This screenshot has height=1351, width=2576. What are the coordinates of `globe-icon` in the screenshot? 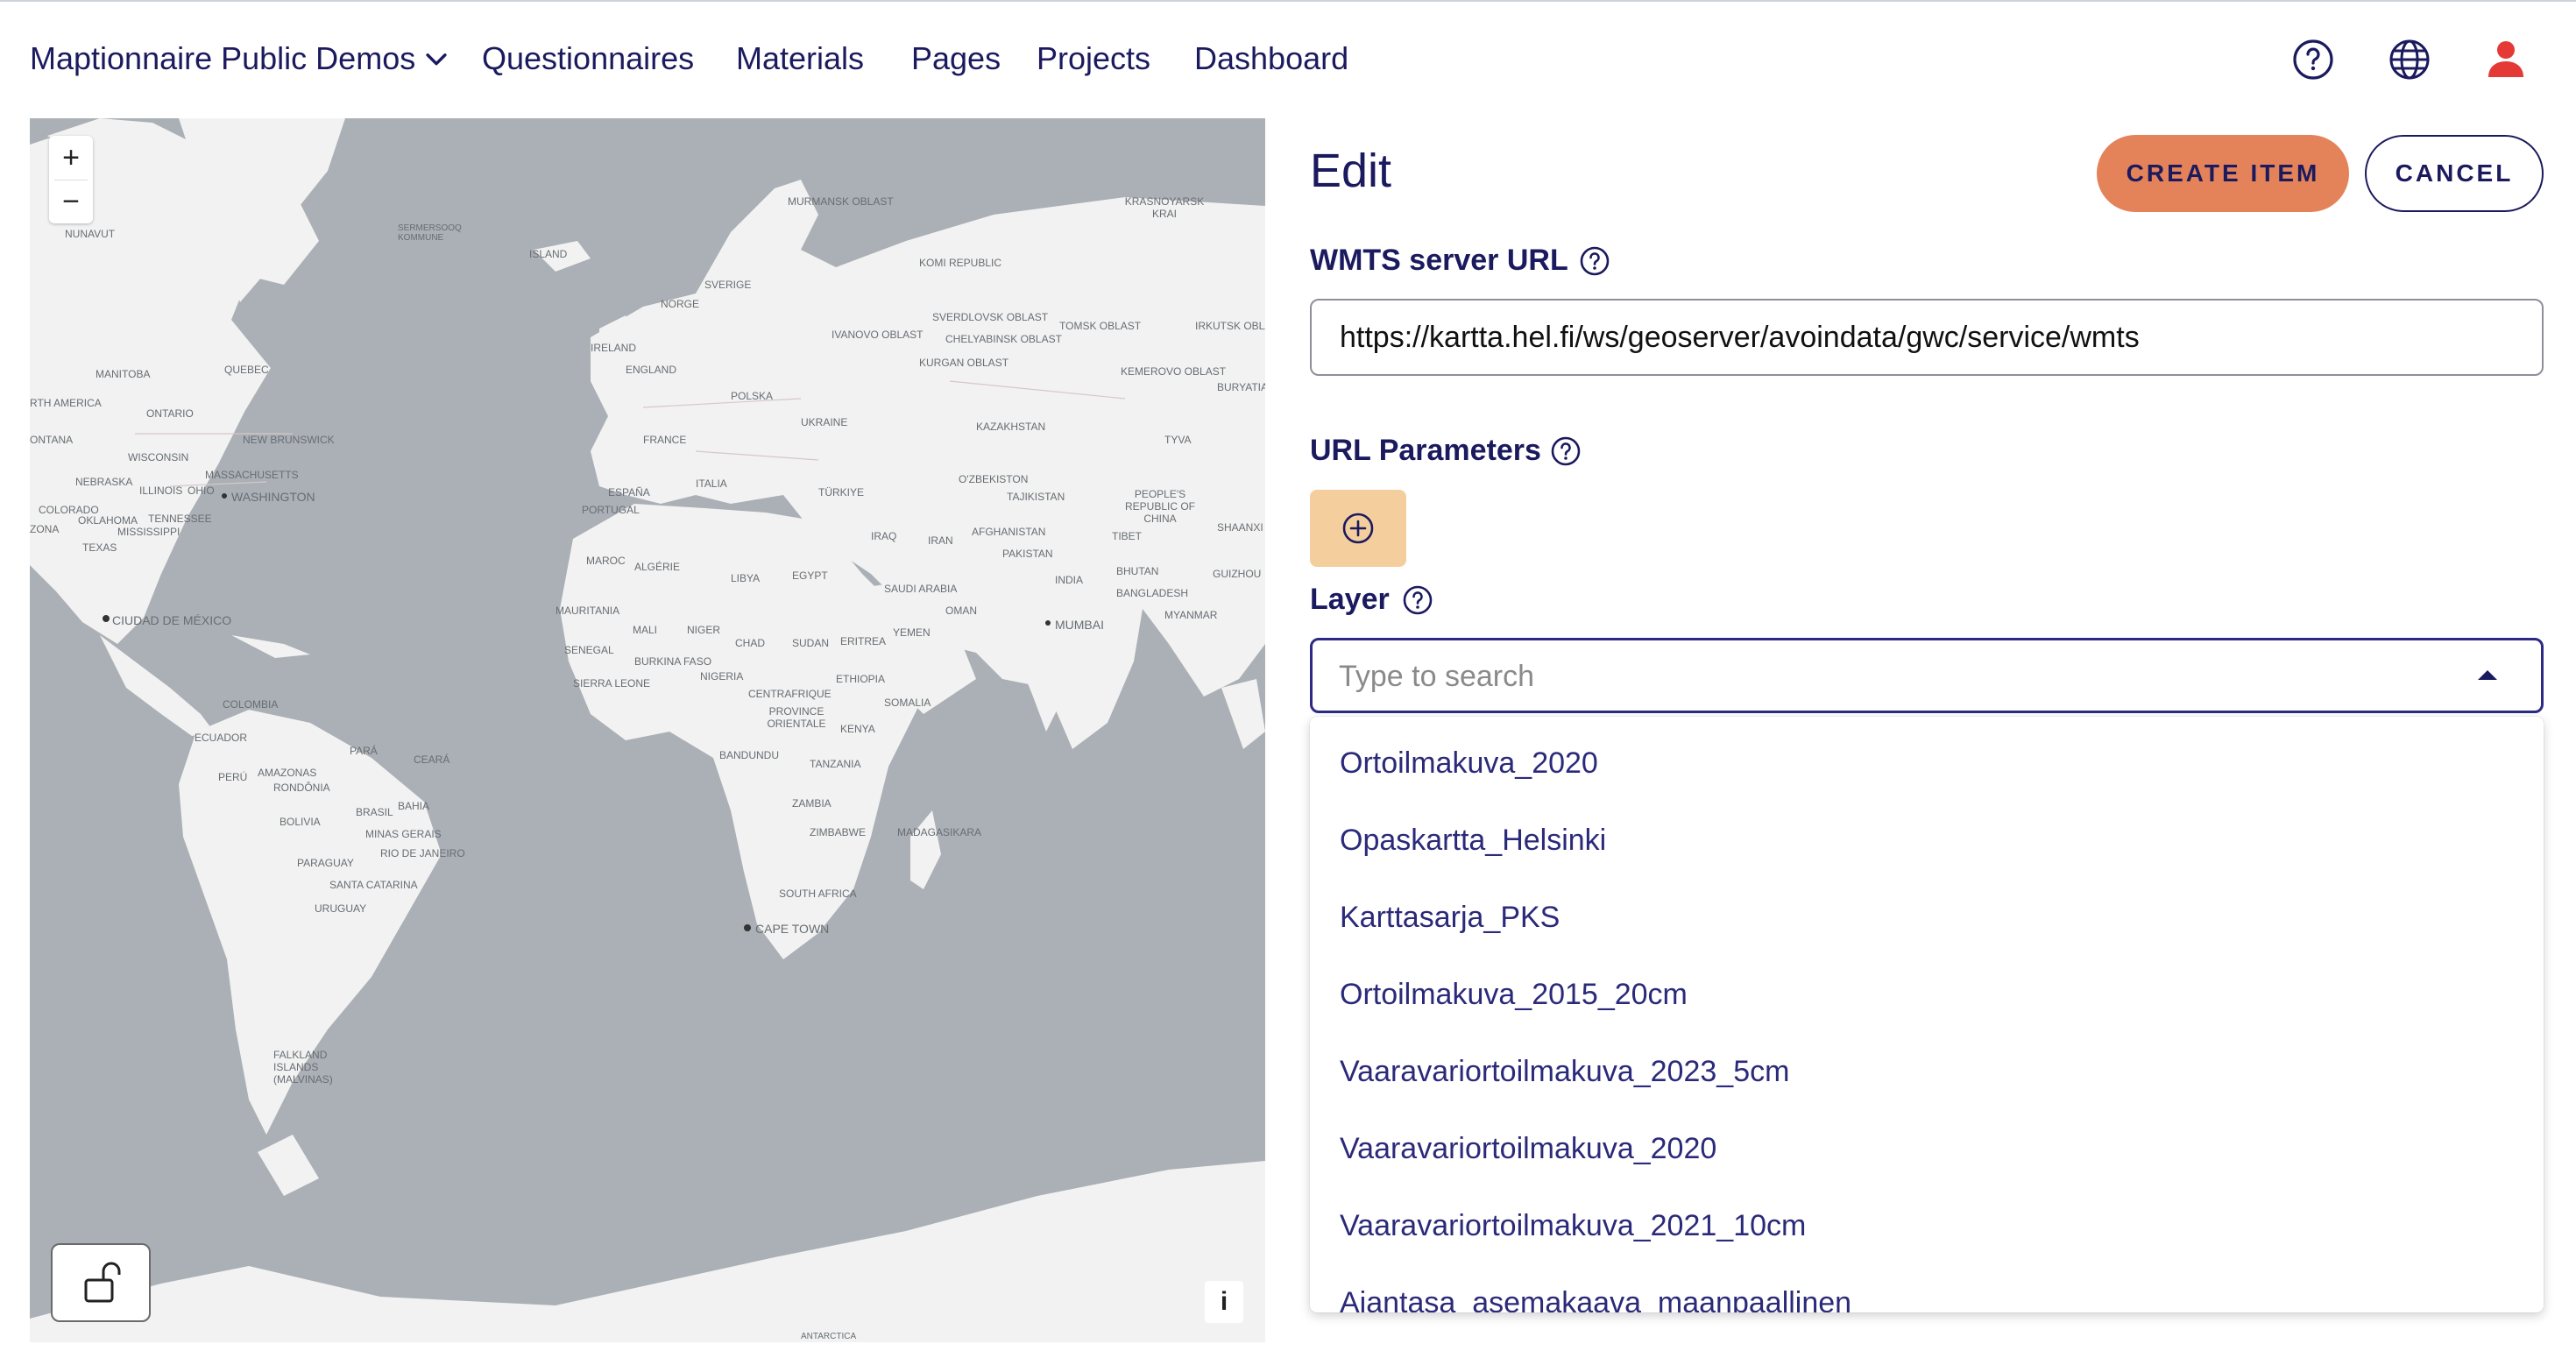 It's located at (2409, 59).